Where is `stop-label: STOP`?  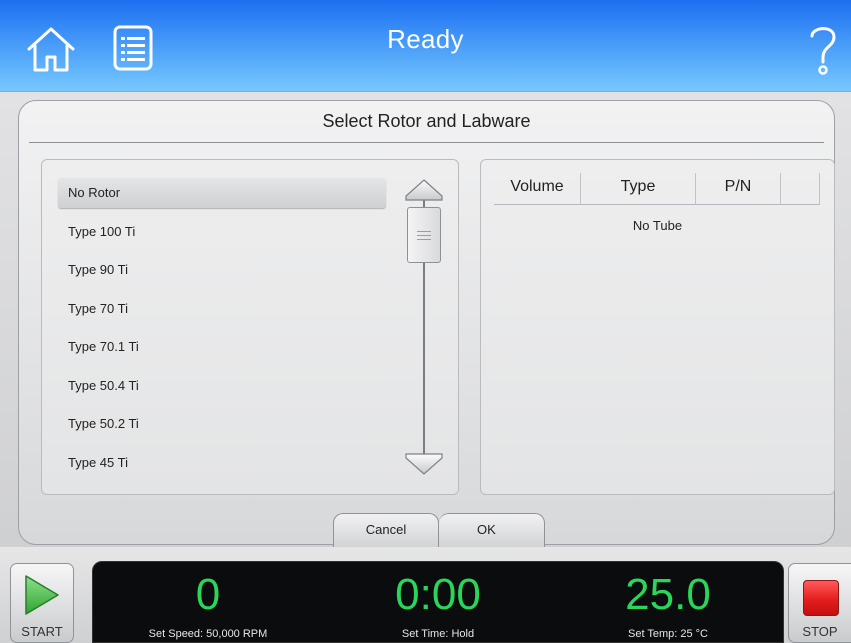
stop-label: STOP is located at coordinates (820, 631).